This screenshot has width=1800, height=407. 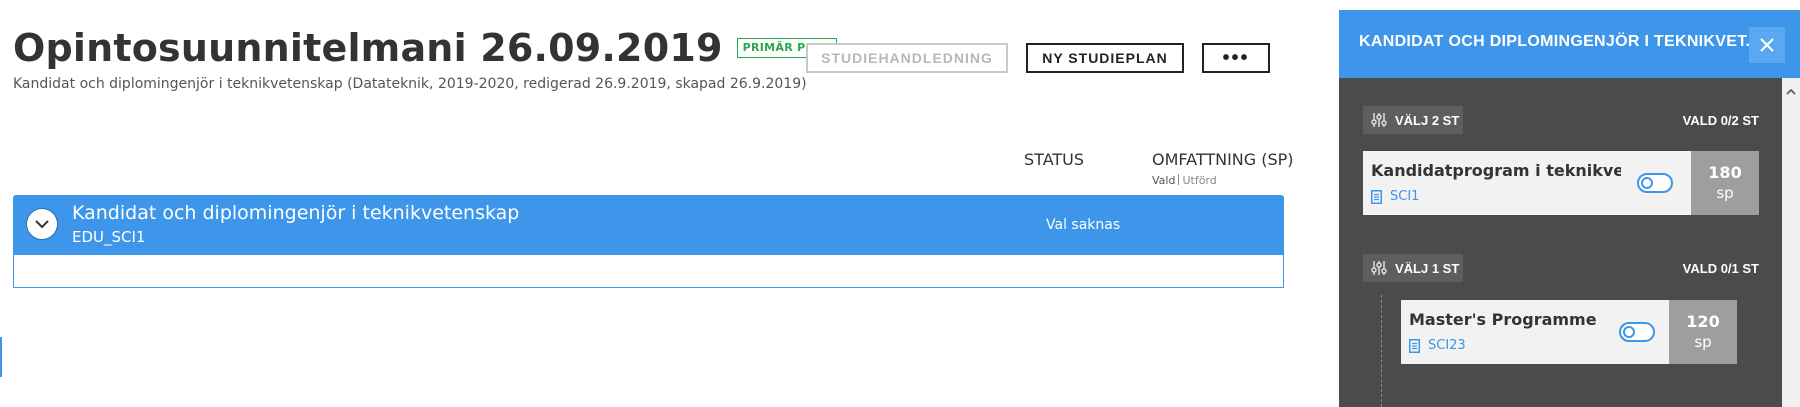 What do you see at coordinates (1703, 332) in the screenshot?
I see `programme-credits: 120 sp` at bounding box center [1703, 332].